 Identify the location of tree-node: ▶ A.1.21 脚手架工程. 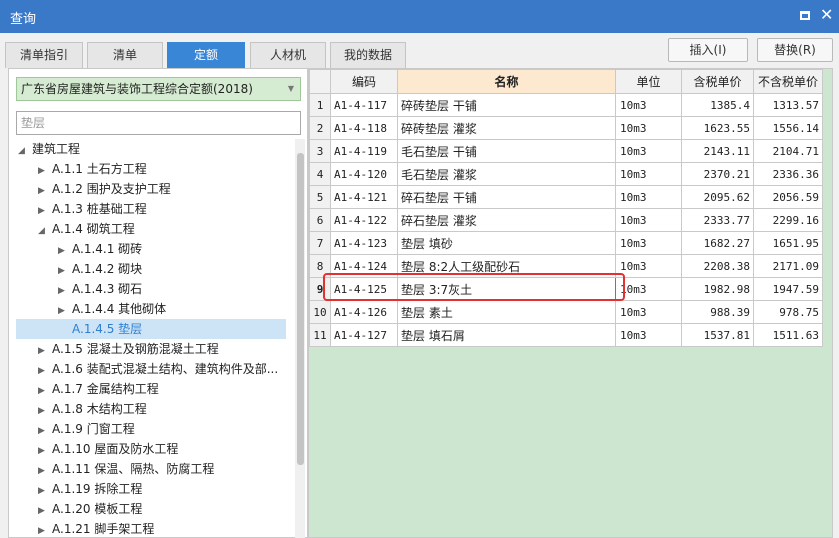
(96, 528).